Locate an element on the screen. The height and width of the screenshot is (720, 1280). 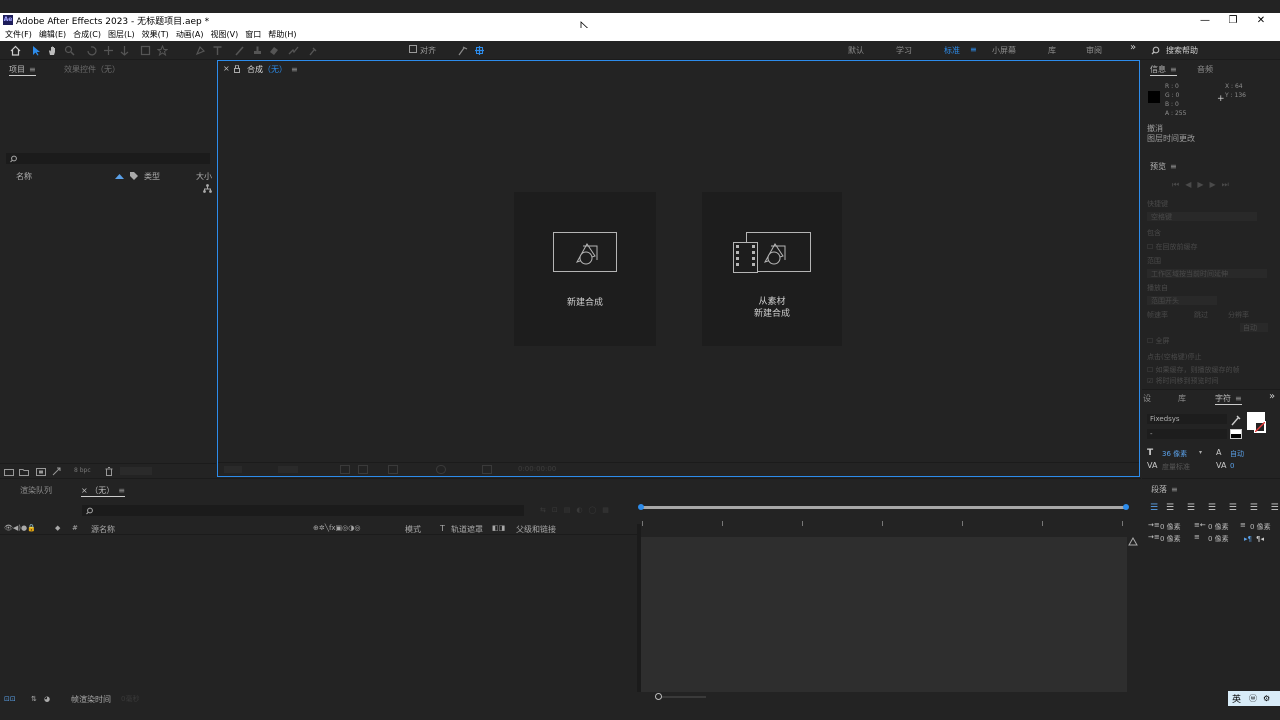
zoom-slider-handle is located at coordinates (658, 696).